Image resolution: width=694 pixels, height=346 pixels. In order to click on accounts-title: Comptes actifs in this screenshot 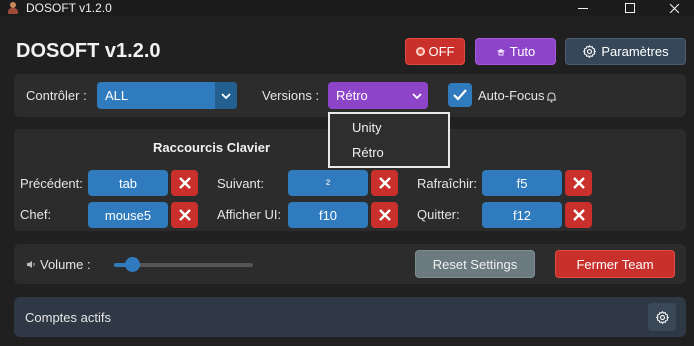, I will do `click(68, 317)`.